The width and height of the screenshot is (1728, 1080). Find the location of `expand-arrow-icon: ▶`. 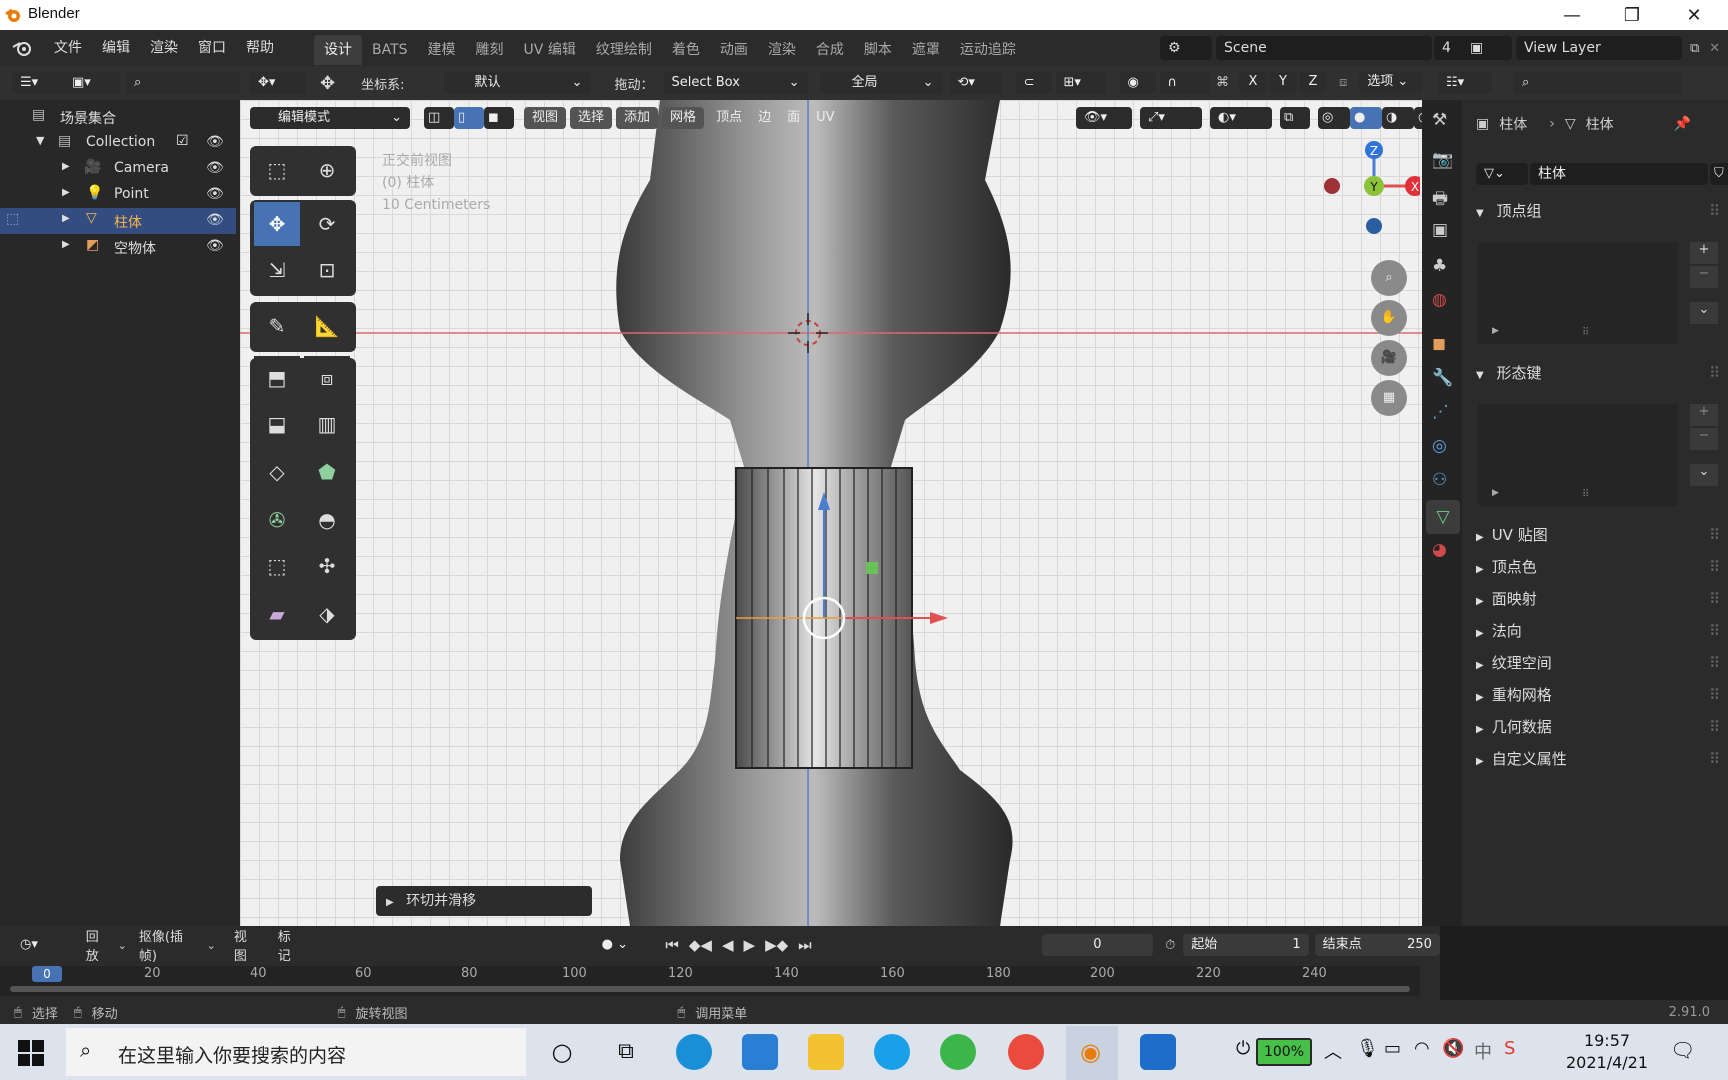

expand-arrow-icon: ▶ is located at coordinates (66, 166).